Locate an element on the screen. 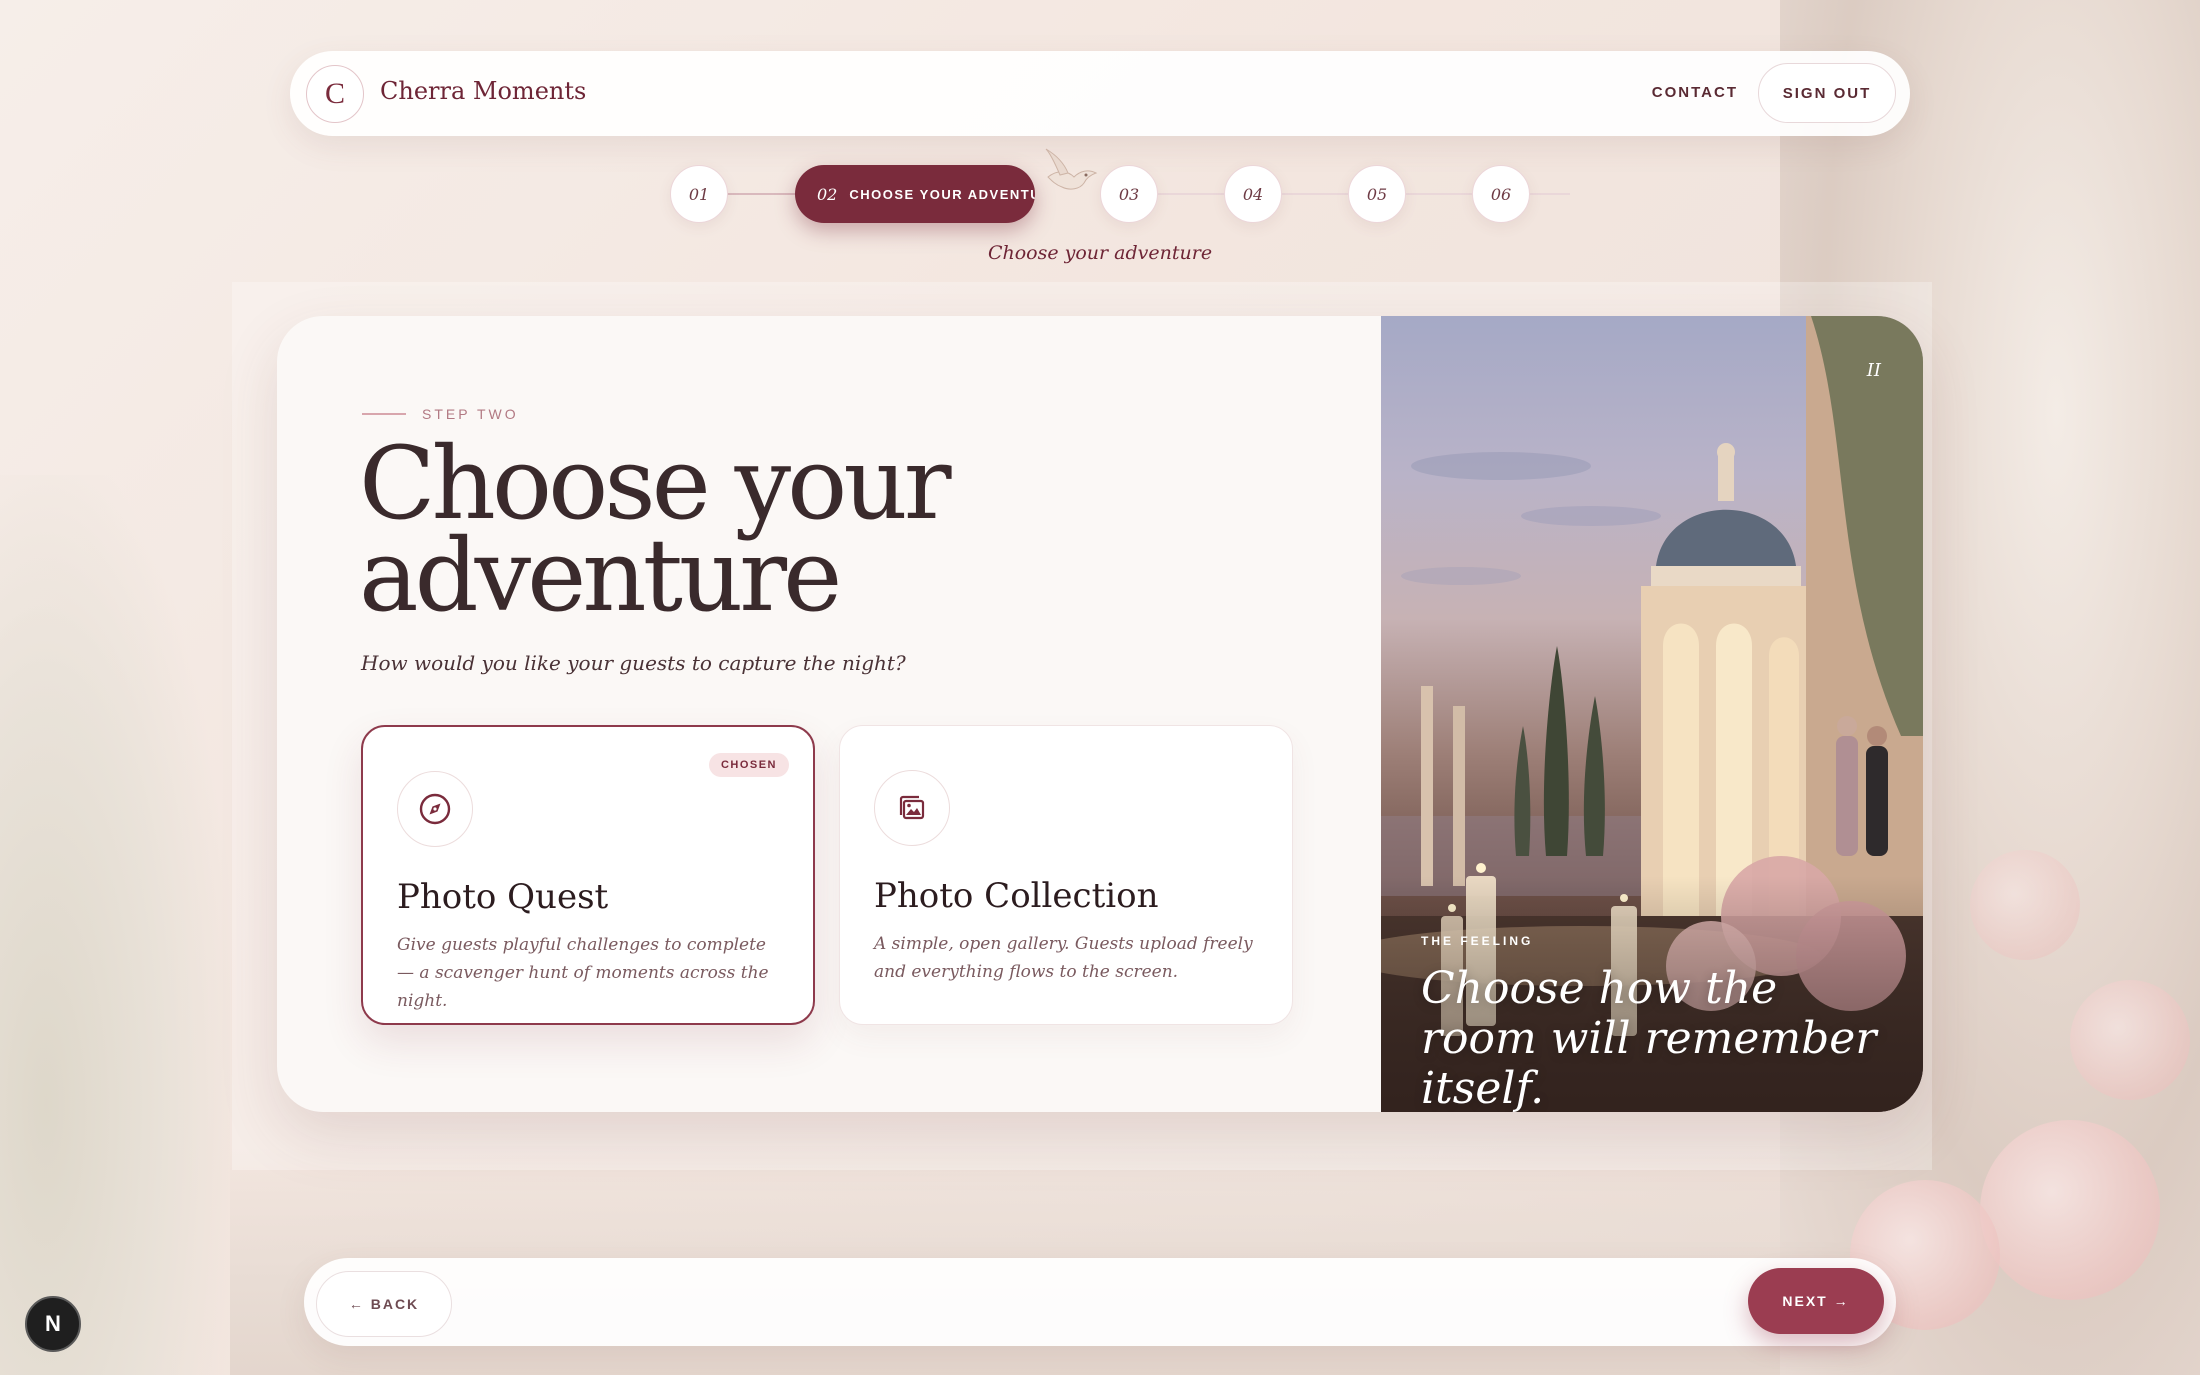 This screenshot has height=1375, width=2200. section-numeral: II is located at coordinates (1873, 370).